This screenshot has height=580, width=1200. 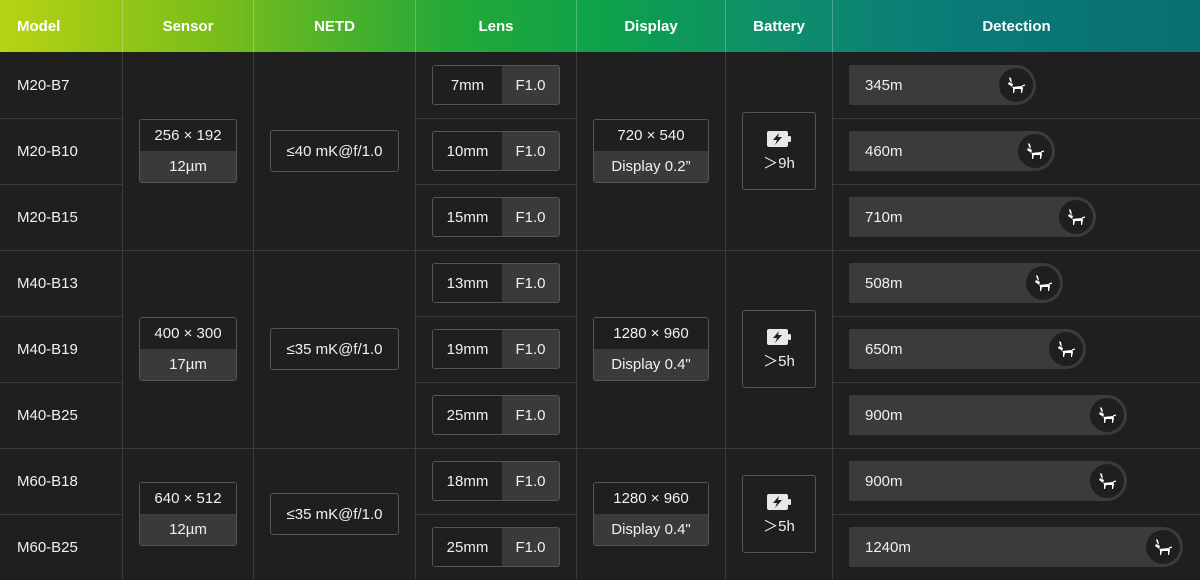 I want to click on header-netd: NETD, so click(x=334, y=26).